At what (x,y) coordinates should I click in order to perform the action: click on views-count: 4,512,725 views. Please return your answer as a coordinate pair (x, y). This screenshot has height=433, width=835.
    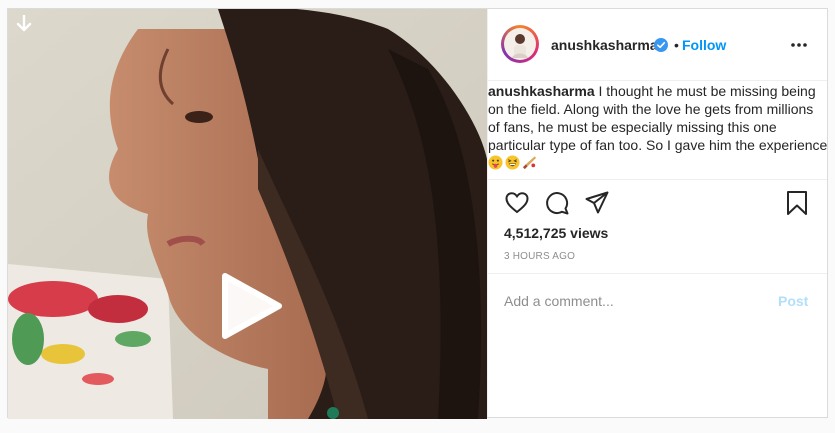
    Looking at the image, I should click on (556, 233).